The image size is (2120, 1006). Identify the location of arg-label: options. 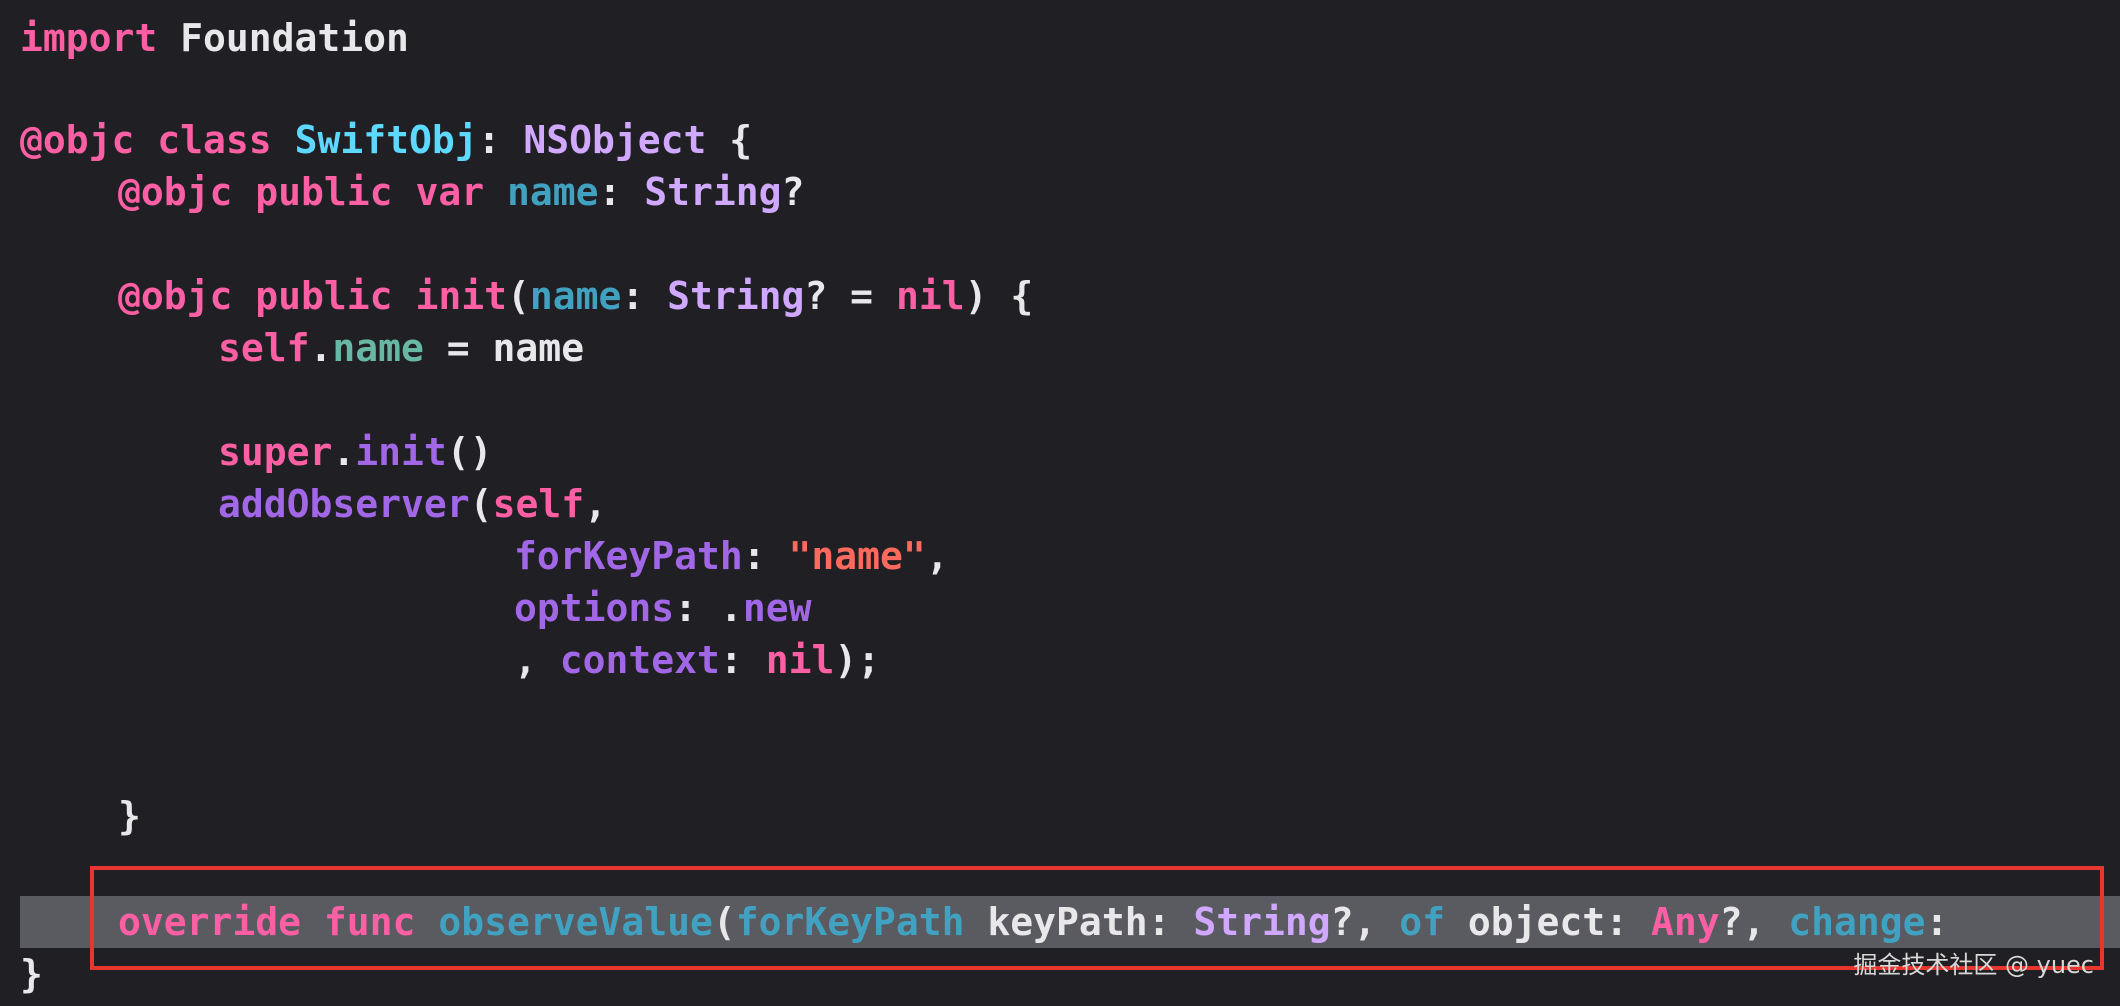
(594, 608).